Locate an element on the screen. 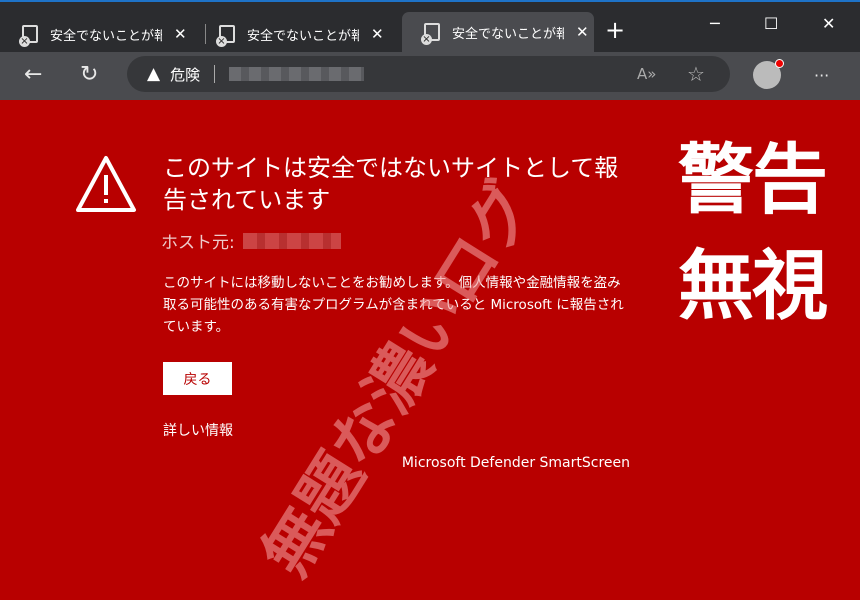 This screenshot has height=600, width=860. tab-3-active: 安全でないことが報告されています ✕ is located at coordinates (498, 32).